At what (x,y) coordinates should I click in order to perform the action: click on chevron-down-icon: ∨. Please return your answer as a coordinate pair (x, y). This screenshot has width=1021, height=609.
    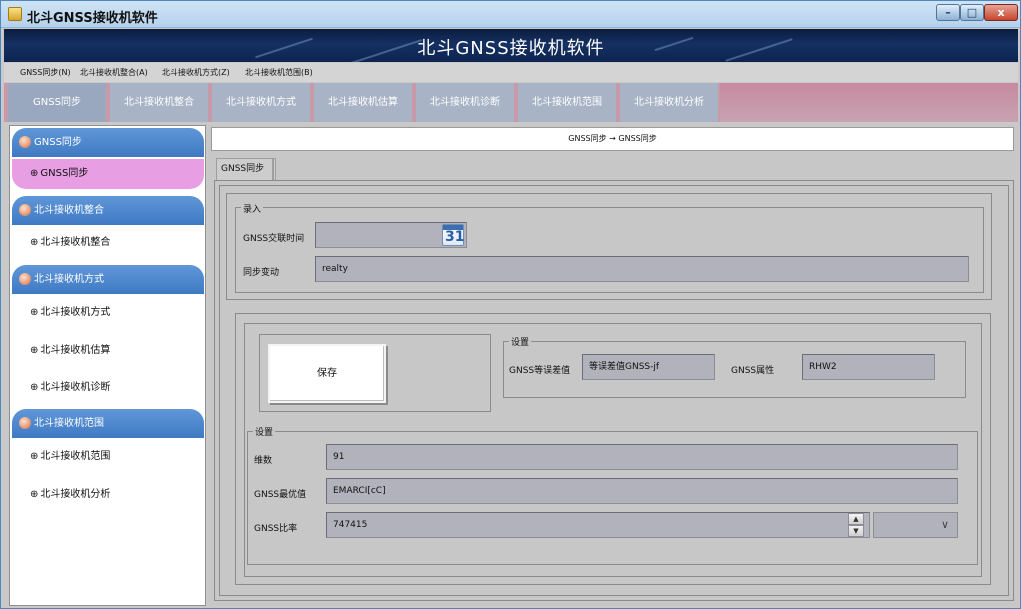
    Looking at the image, I should click on (944, 524).